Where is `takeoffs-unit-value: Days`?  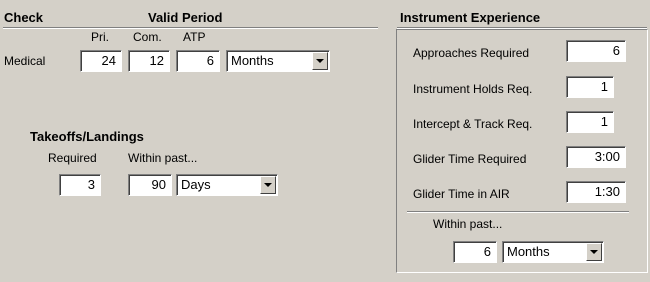
takeoffs-unit-value: Days is located at coordinates (196, 184).